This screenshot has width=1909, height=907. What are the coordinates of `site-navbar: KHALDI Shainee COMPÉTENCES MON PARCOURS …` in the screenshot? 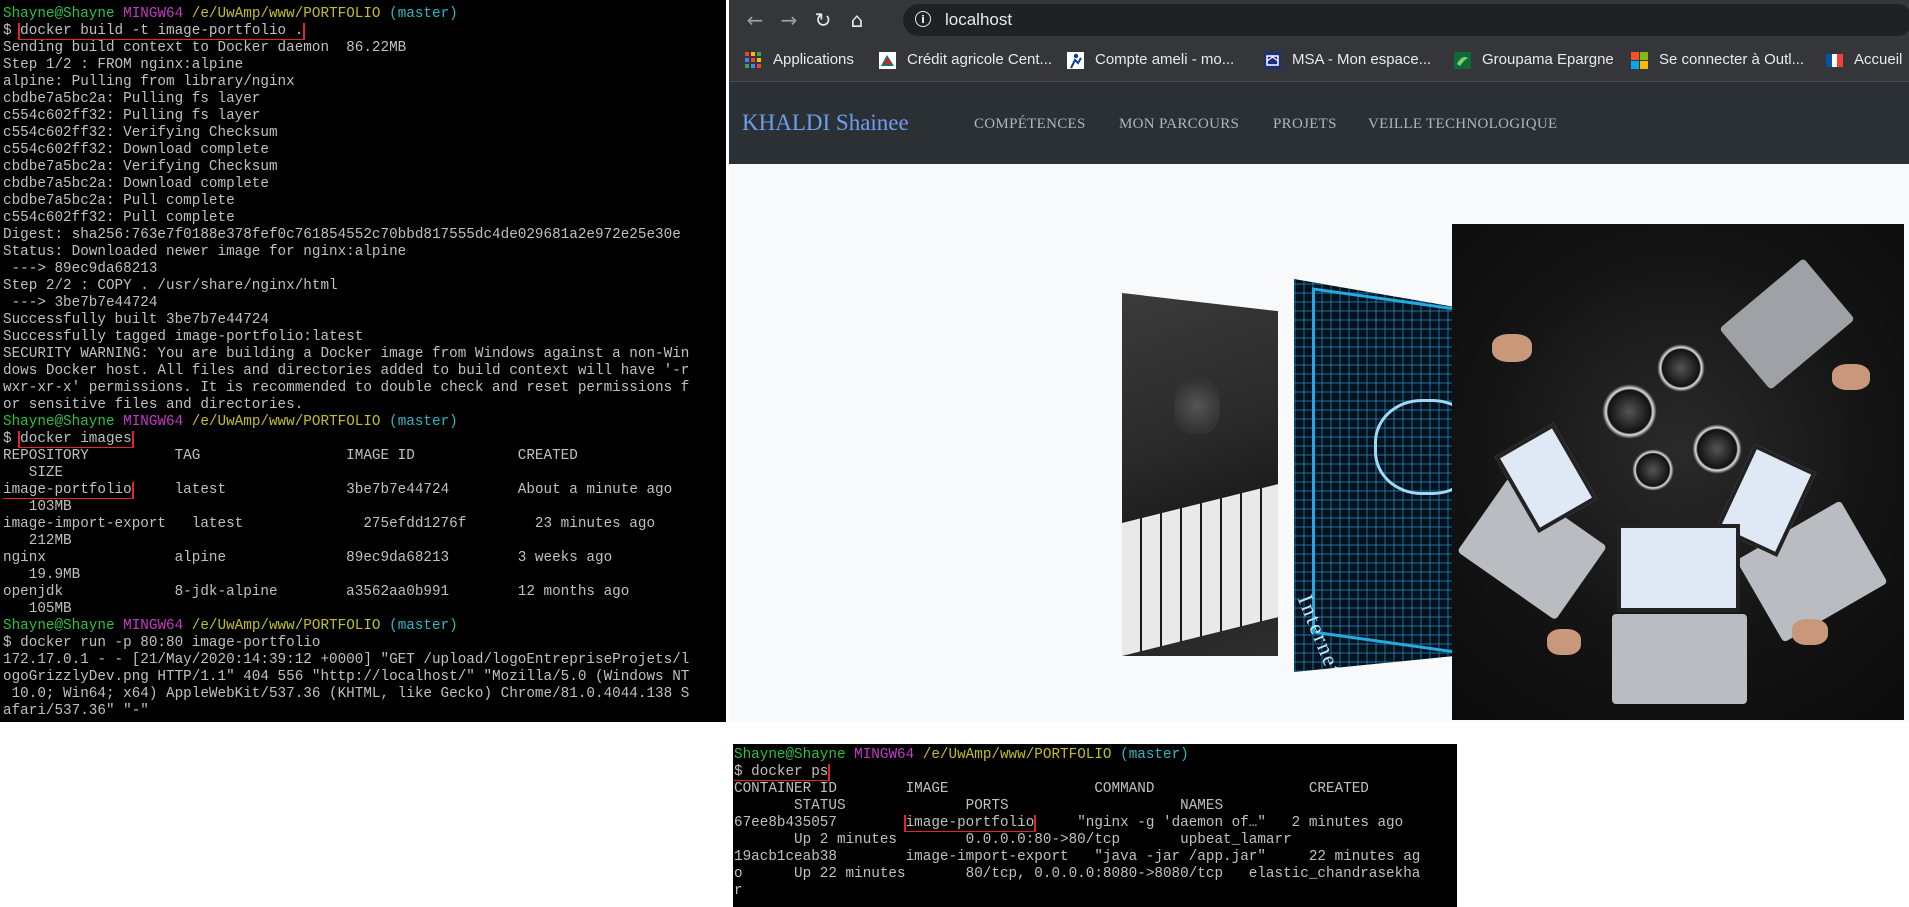 It's located at (1319, 123).